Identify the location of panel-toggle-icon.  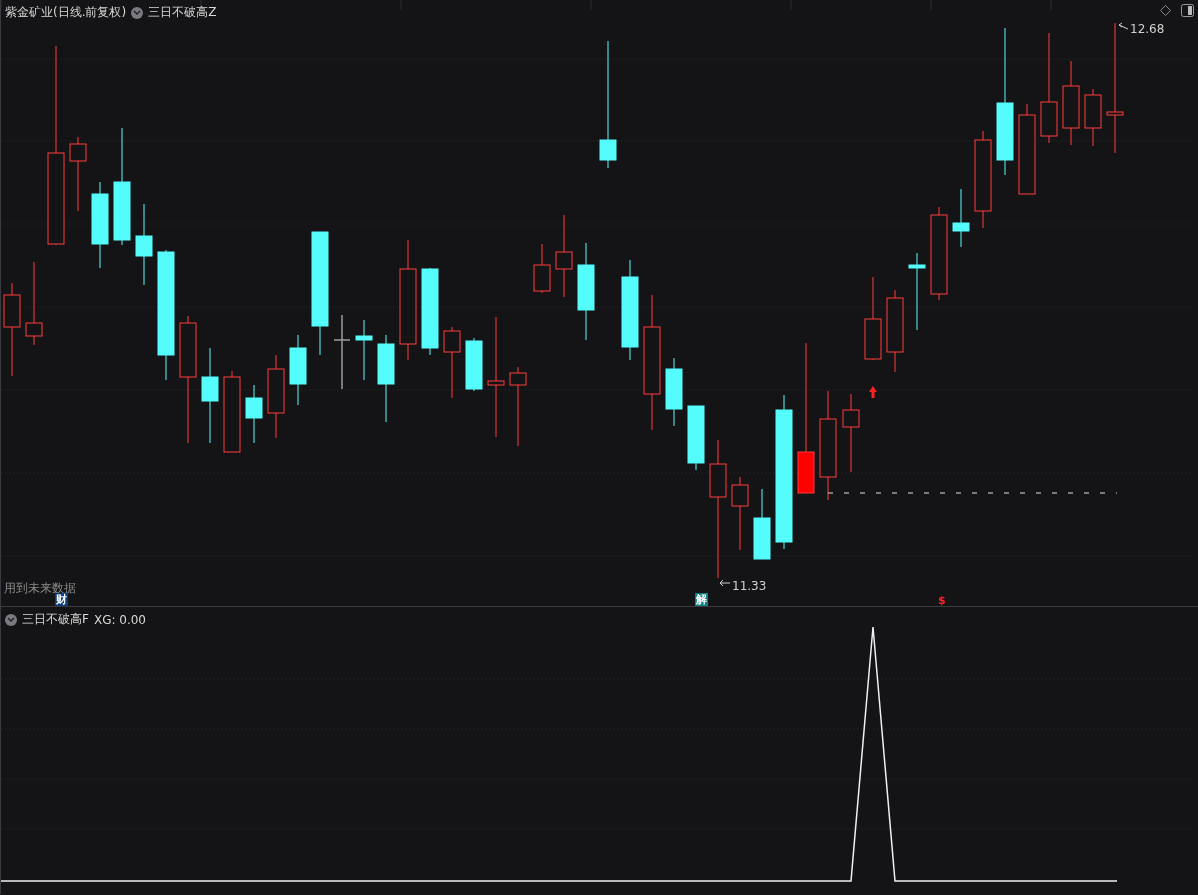
(1187, 10).